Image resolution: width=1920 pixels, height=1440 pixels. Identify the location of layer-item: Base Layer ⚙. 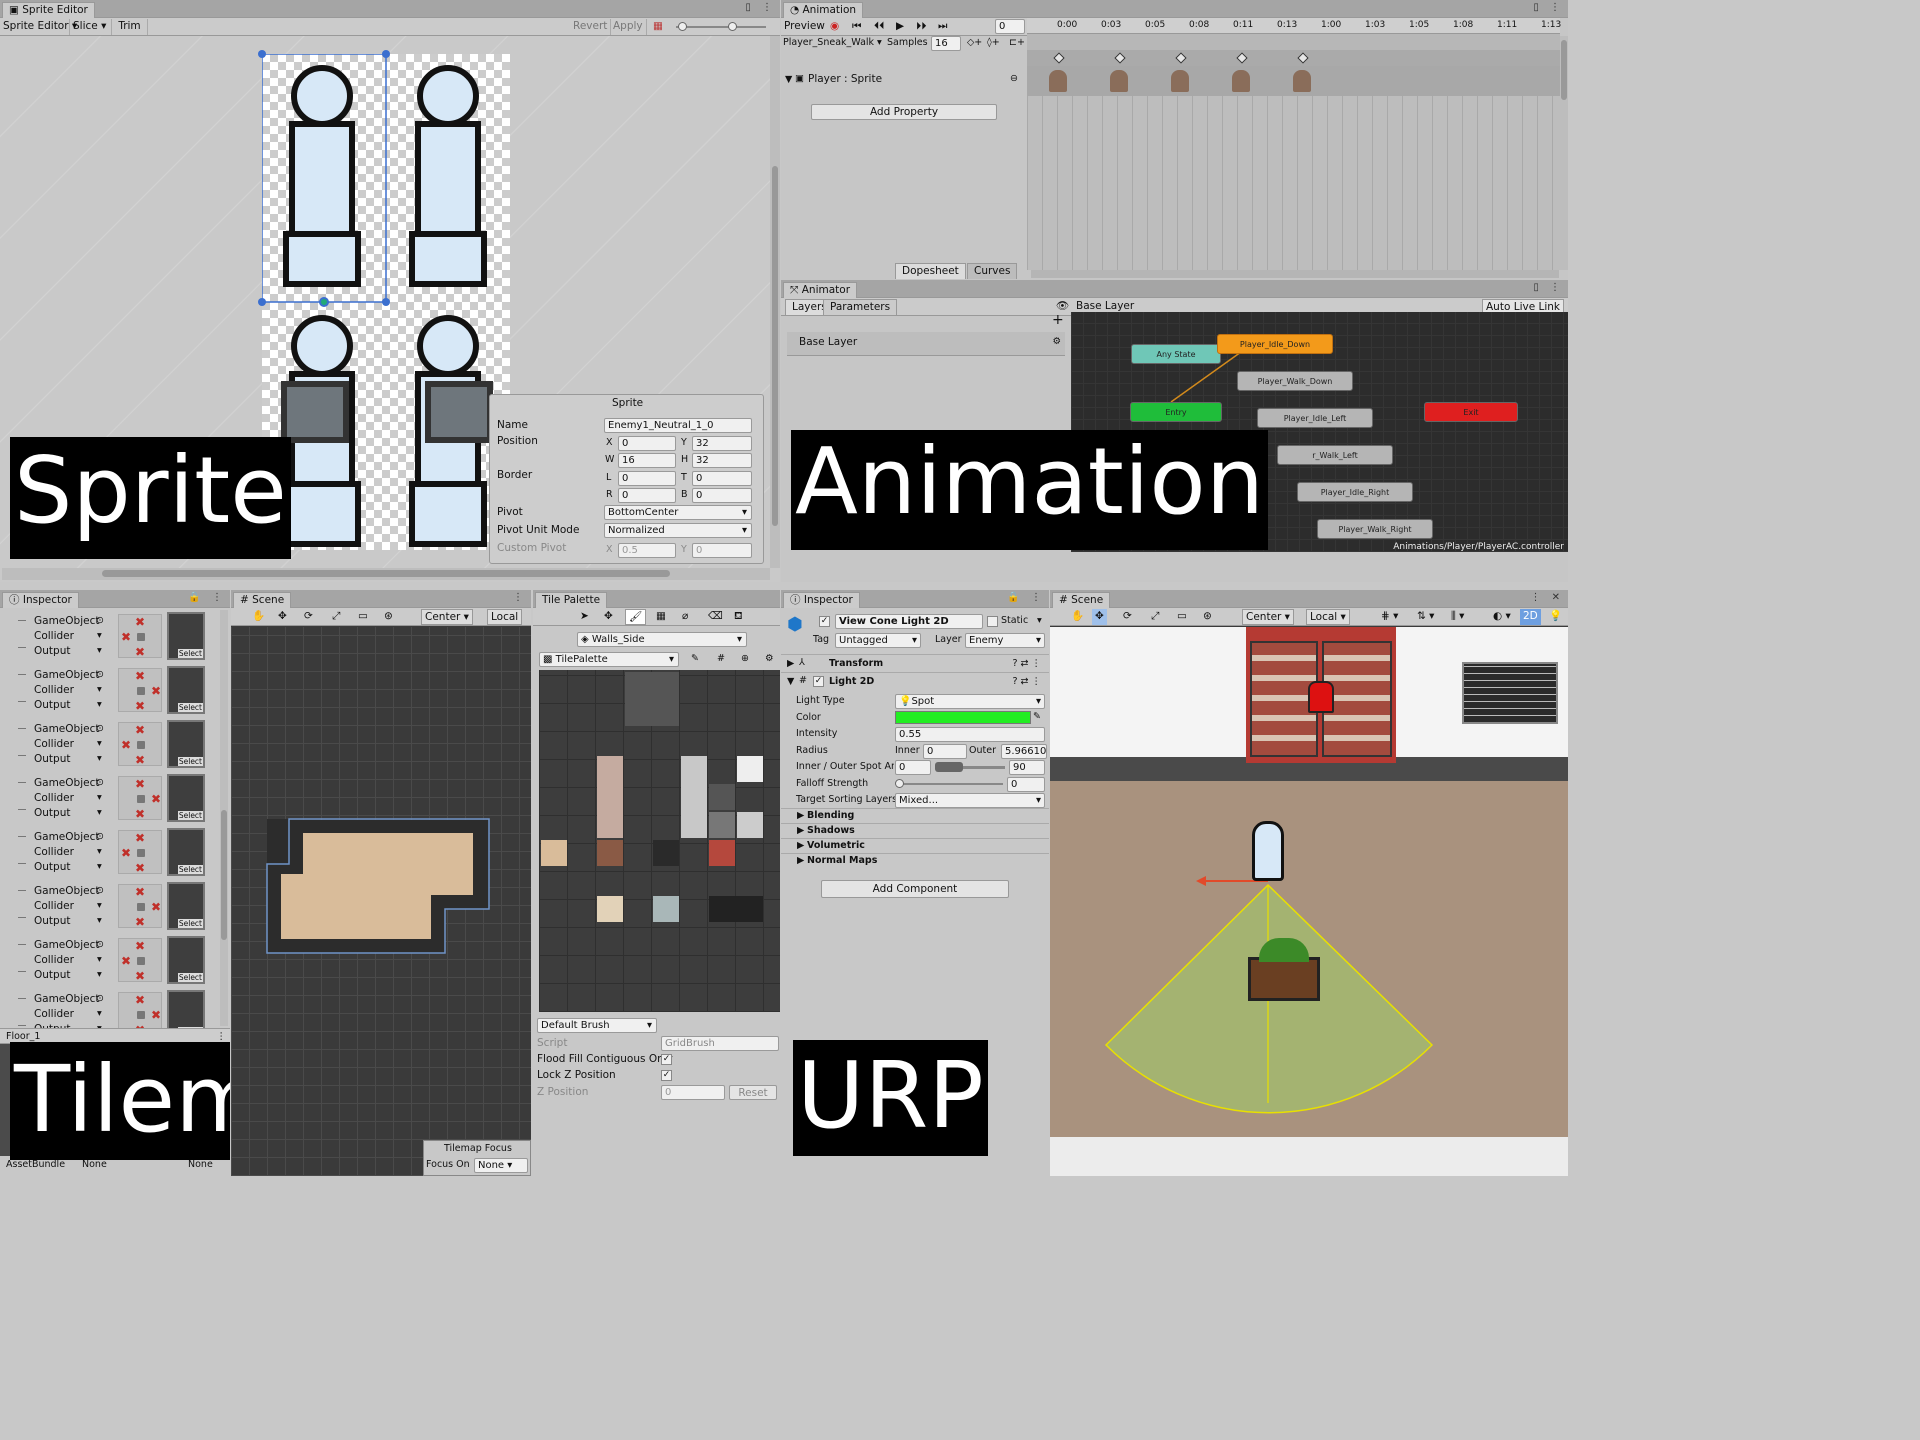
(926, 344).